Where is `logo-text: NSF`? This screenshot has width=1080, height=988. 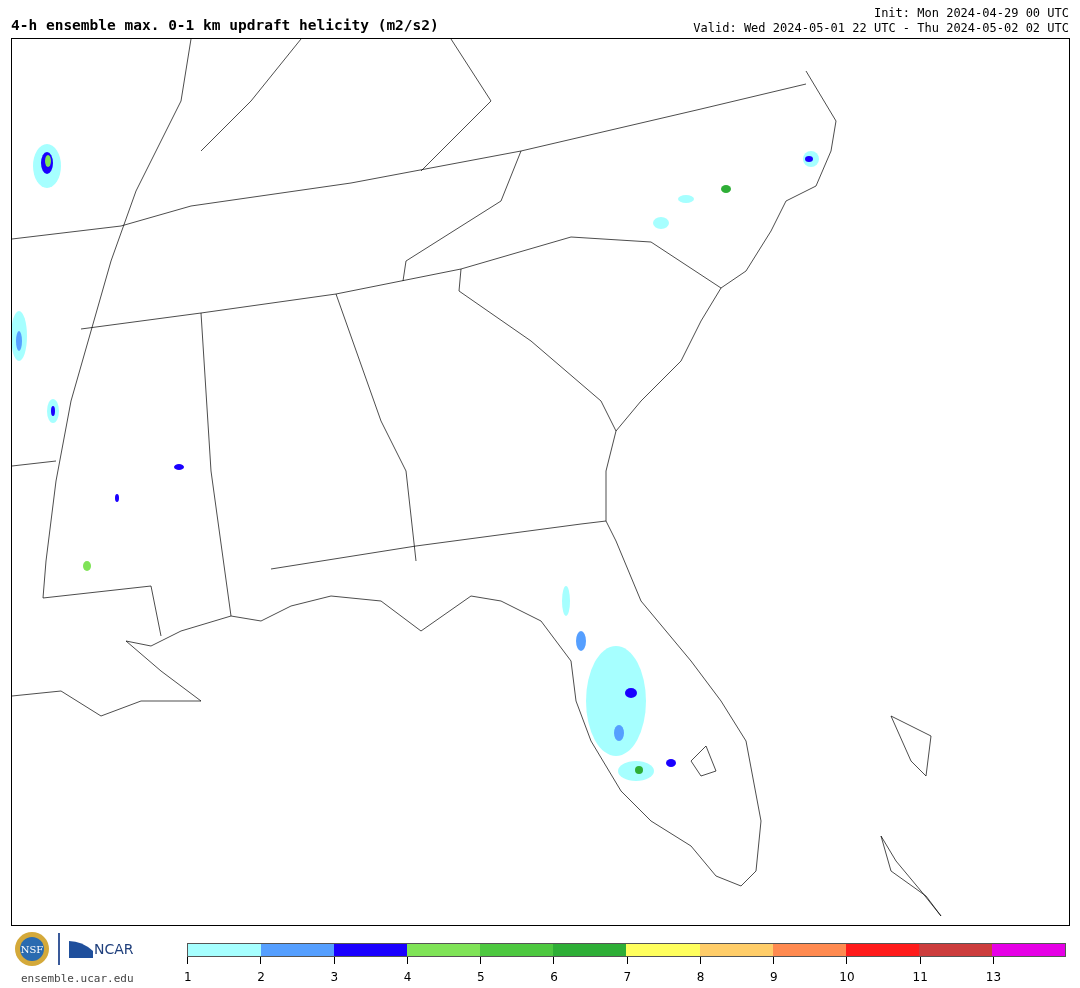 logo-text: NSF is located at coordinates (32, 949).